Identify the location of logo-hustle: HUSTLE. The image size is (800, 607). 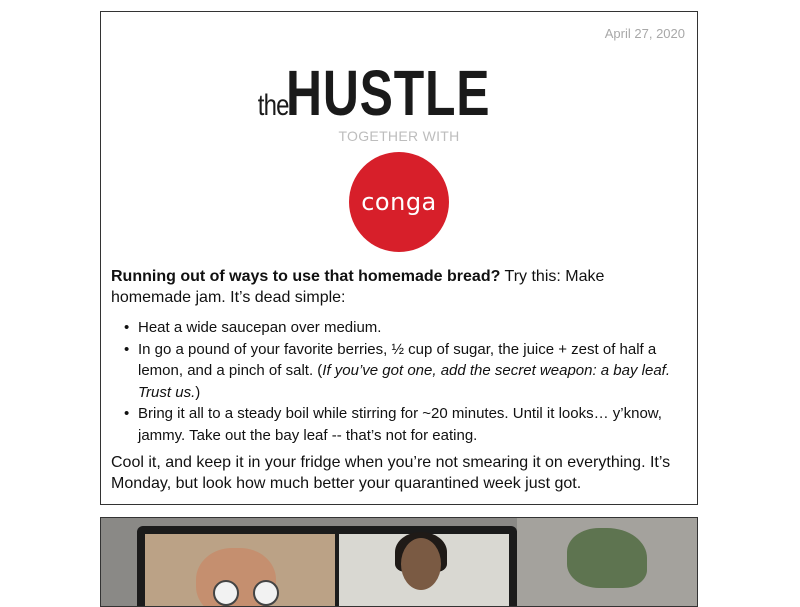
(388, 93).